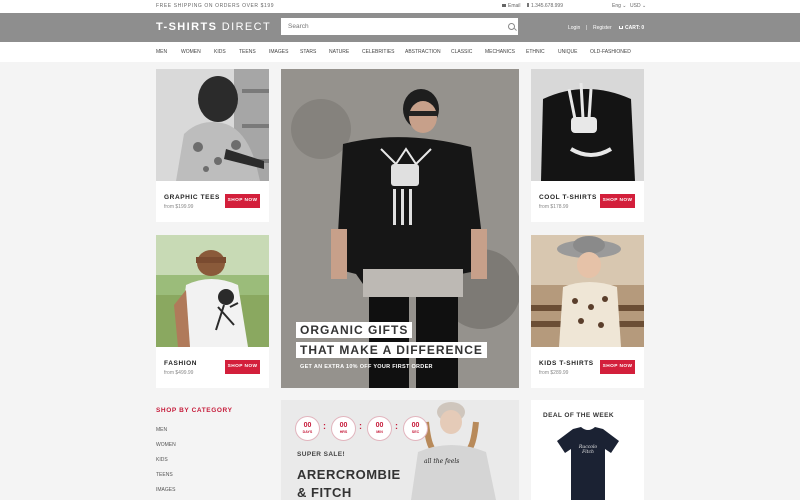 The image size is (800, 500). Describe the element at coordinates (181, 363) in the screenshot. I see `product-title: FASHION` at that location.